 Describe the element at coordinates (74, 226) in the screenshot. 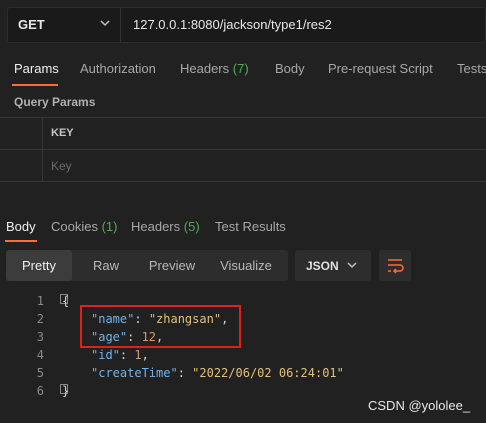

I see `tab-label: Cookies` at that location.